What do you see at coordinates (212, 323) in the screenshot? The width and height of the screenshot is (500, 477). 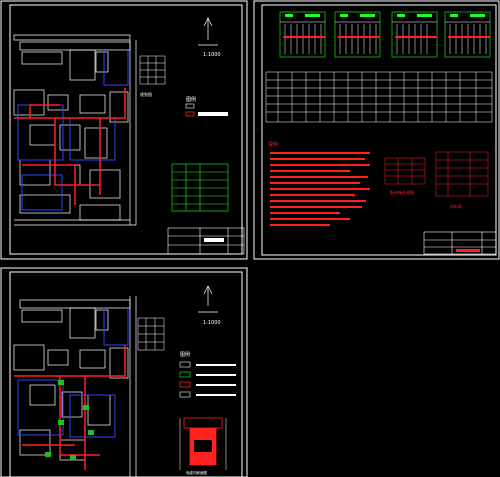 I see `scale-label-3: 1:1000` at bounding box center [212, 323].